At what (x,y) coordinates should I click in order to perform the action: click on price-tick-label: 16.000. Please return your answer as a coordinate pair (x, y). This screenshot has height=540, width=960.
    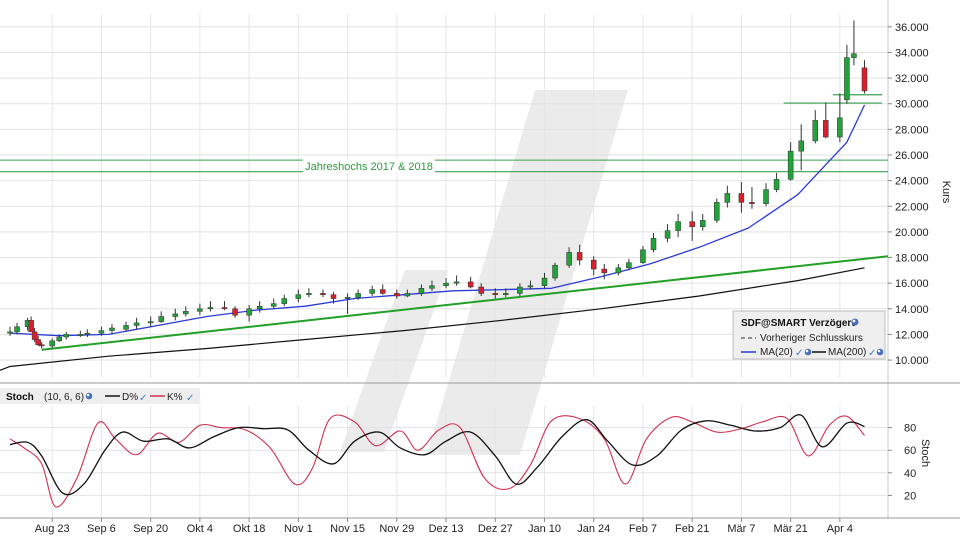
    Looking at the image, I should click on (912, 284).